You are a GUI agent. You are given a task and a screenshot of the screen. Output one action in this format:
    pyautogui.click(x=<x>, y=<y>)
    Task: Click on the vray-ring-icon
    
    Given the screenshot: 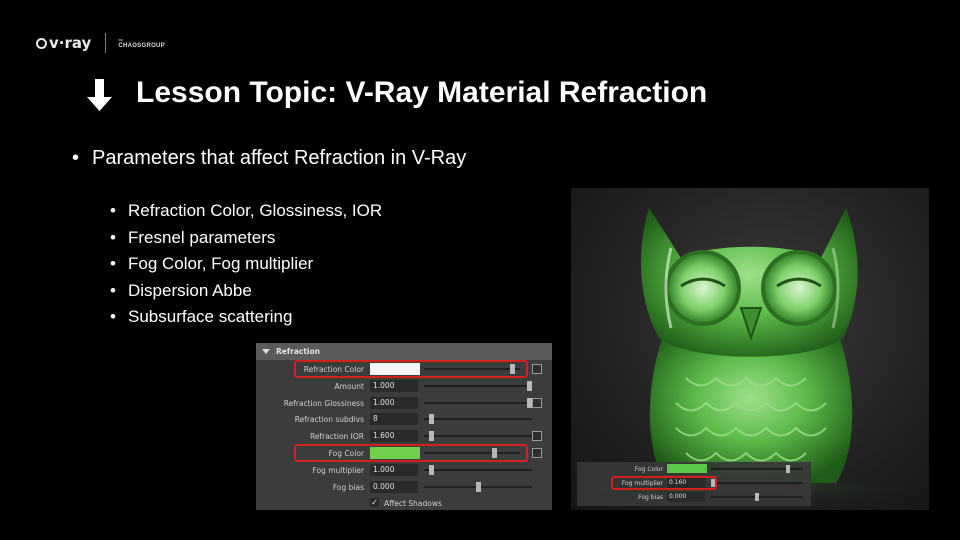 What is the action you would take?
    pyautogui.click(x=41, y=43)
    